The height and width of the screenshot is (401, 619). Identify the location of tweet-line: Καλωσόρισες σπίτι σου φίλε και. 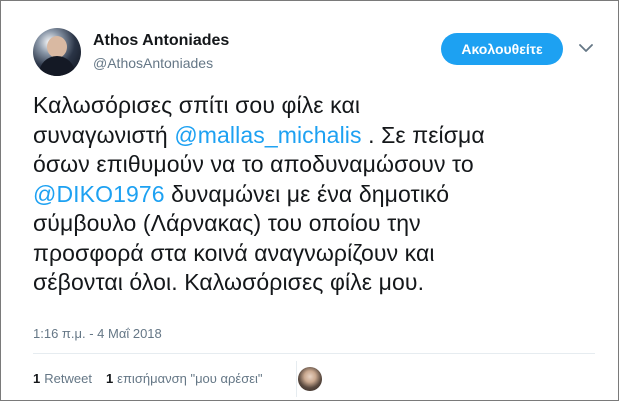
(313, 106).